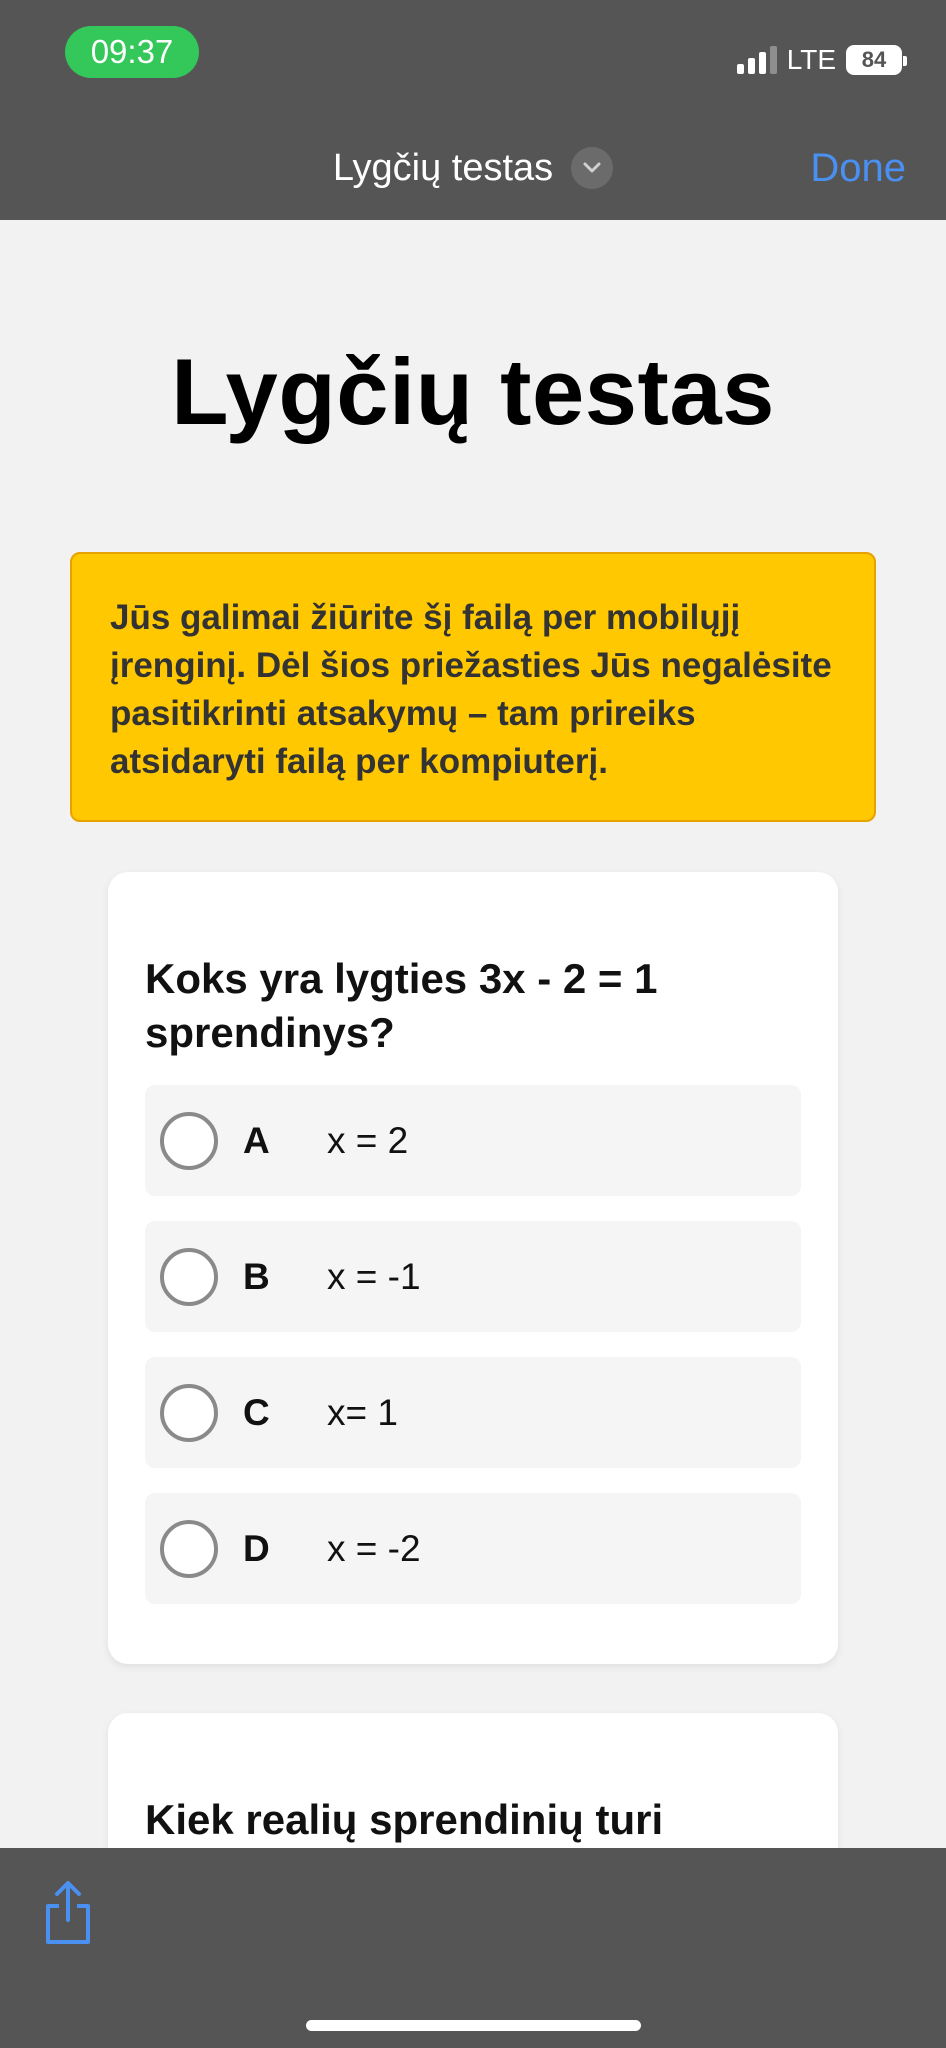 This screenshot has height=2048, width=946. What do you see at coordinates (473, 1140) in the screenshot?
I see `answer-option-a: A x = 2` at bounding box center [473, 1140].